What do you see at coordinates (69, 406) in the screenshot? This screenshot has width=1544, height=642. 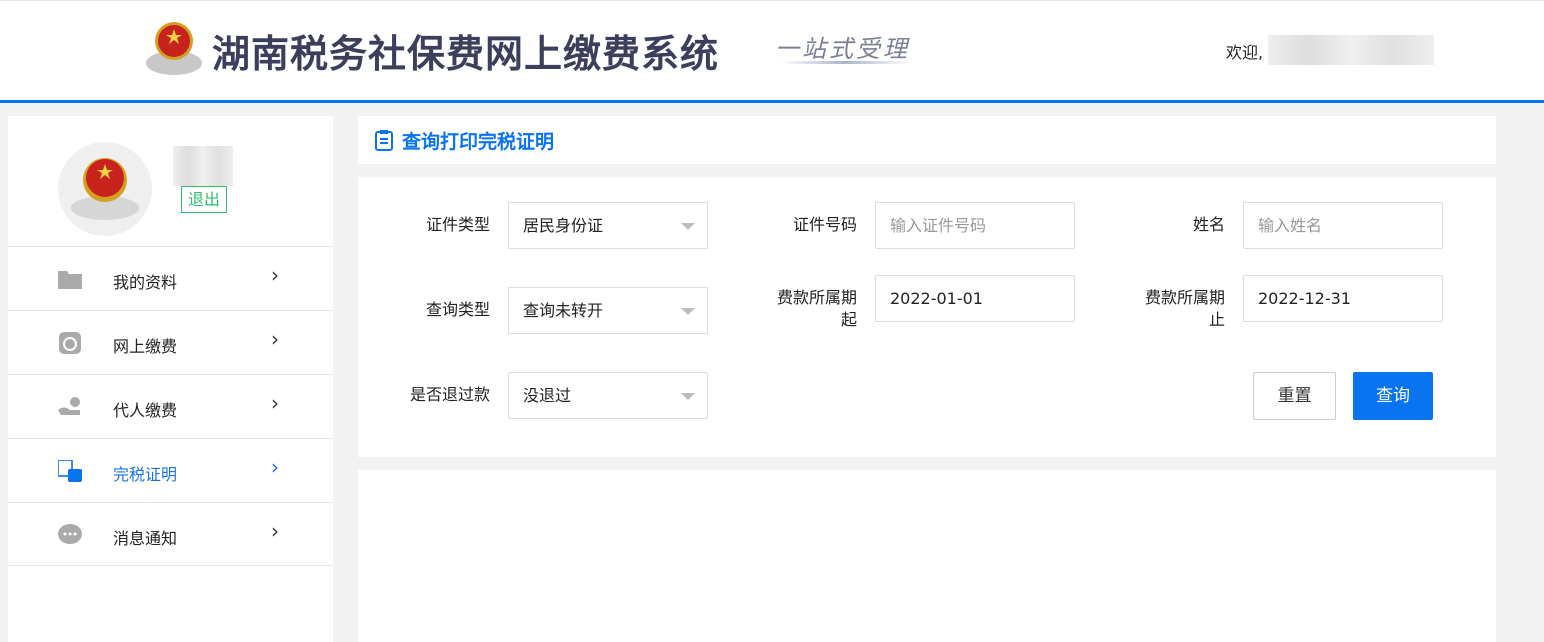 I see `hand-coin-icon` at bounding box center [69, 406].